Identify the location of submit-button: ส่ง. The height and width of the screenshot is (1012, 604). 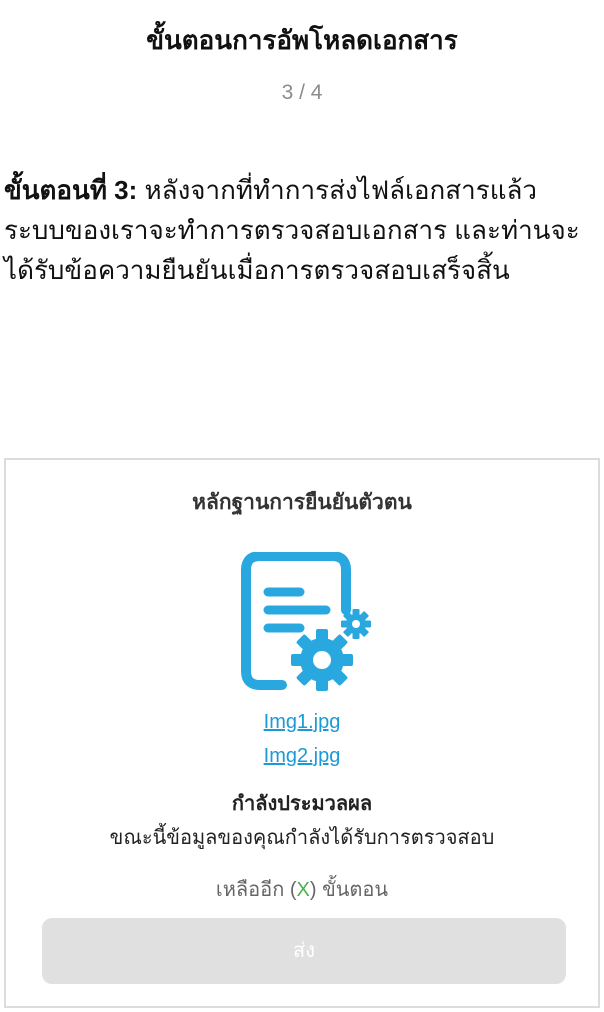
(304, 951).